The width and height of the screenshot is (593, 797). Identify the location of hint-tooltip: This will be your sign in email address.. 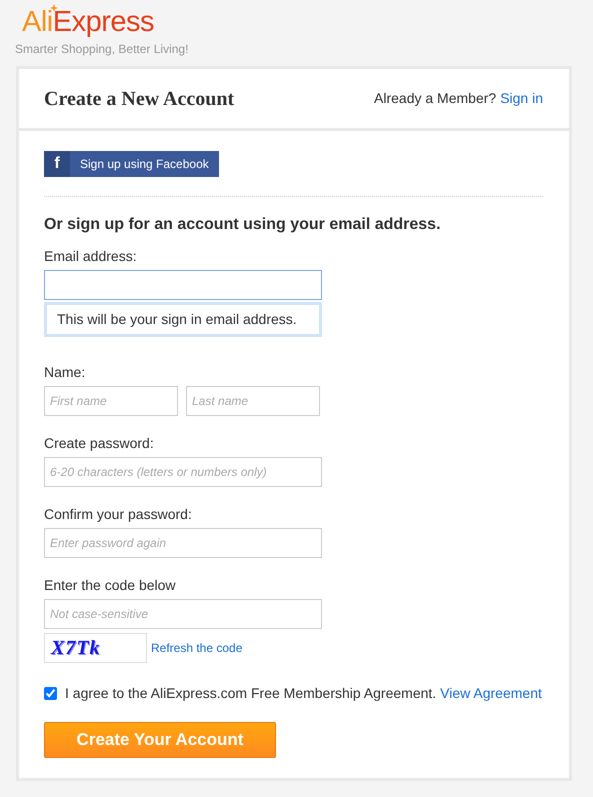
(183, 319).